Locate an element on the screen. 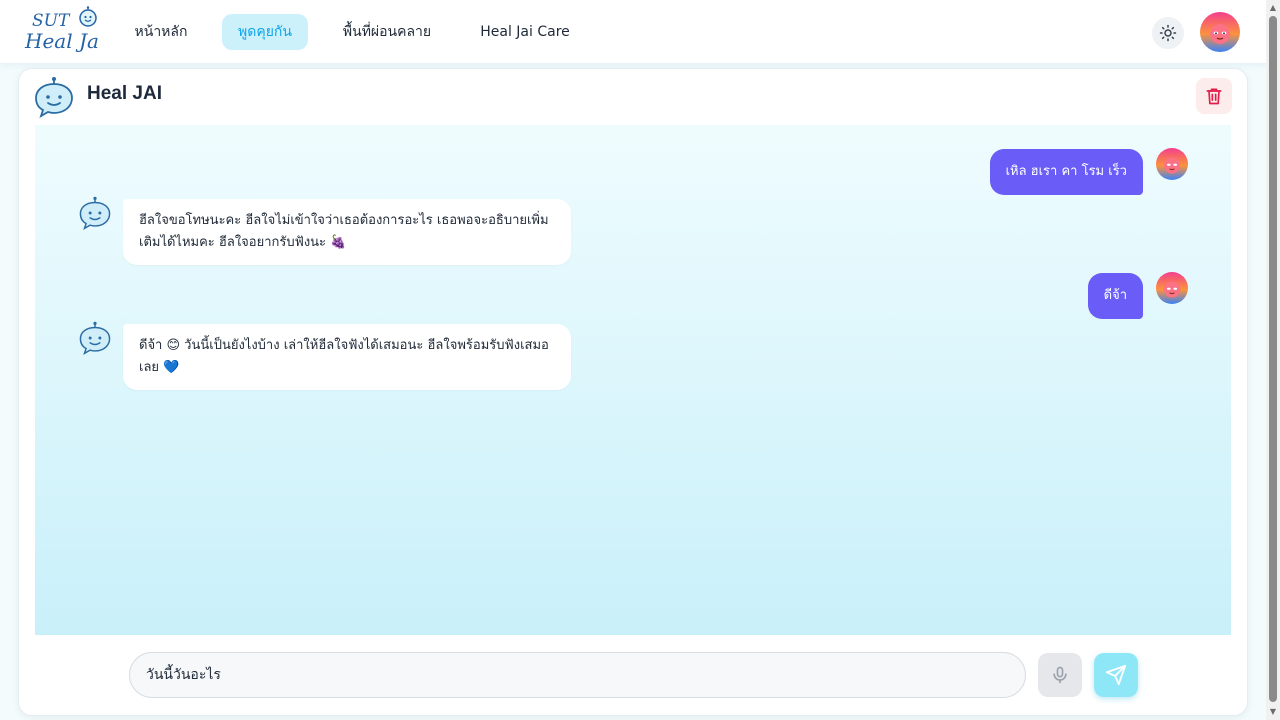  user-message-bubble: เหิล ฮเรา คา โรม เร็ว is located at coordinates (1066, 172).